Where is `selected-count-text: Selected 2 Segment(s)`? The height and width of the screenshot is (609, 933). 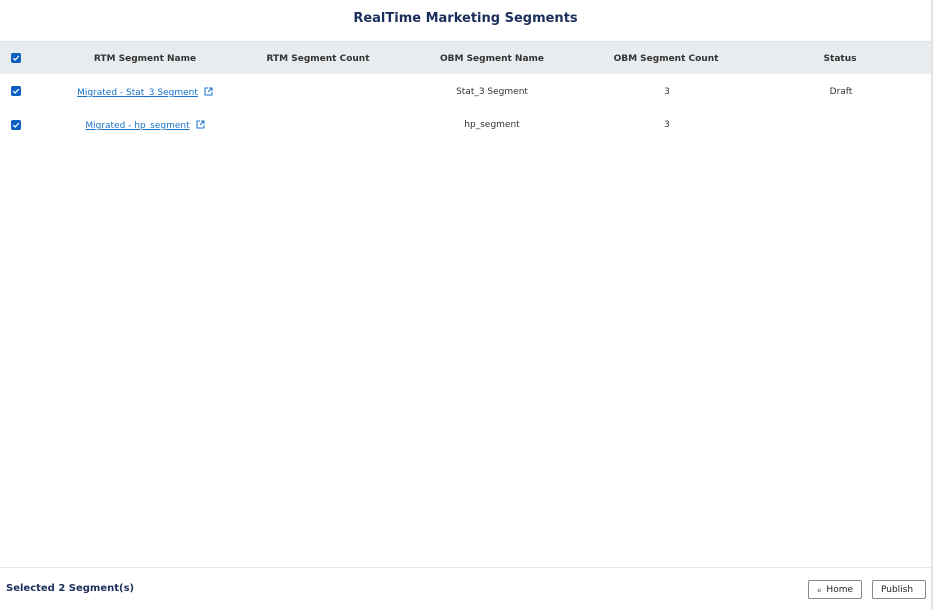 selected-count-text: Selected 2 Segment(s) is located at coordinates (70, 588).